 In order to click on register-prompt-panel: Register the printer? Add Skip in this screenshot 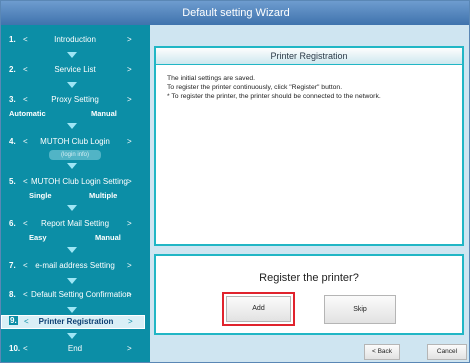, I will do `click(309, 294)`.